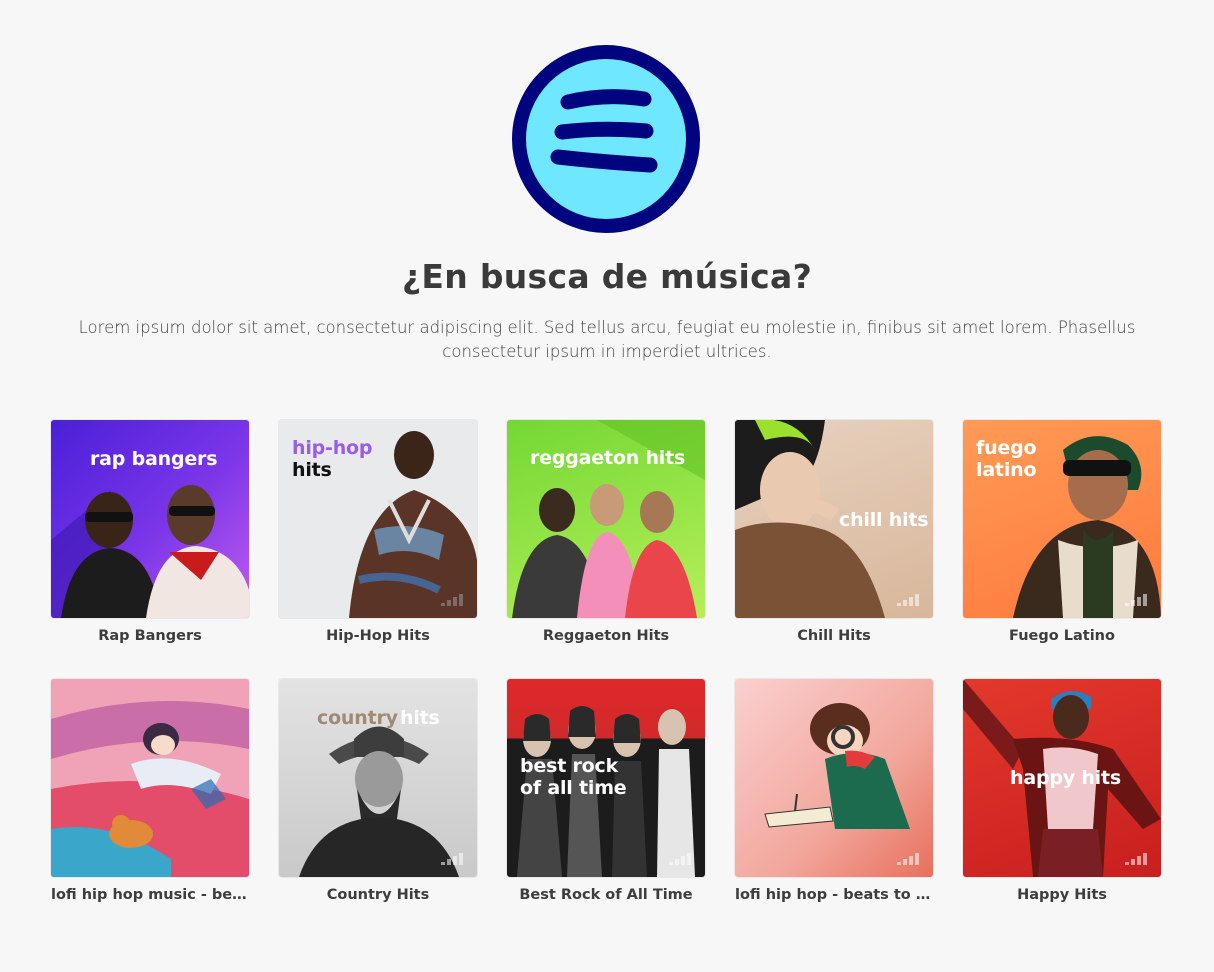 This screenshot has width=1214, height=972. I want to click on playlist-label: Hip-Hop Hits, so click(378, 636).